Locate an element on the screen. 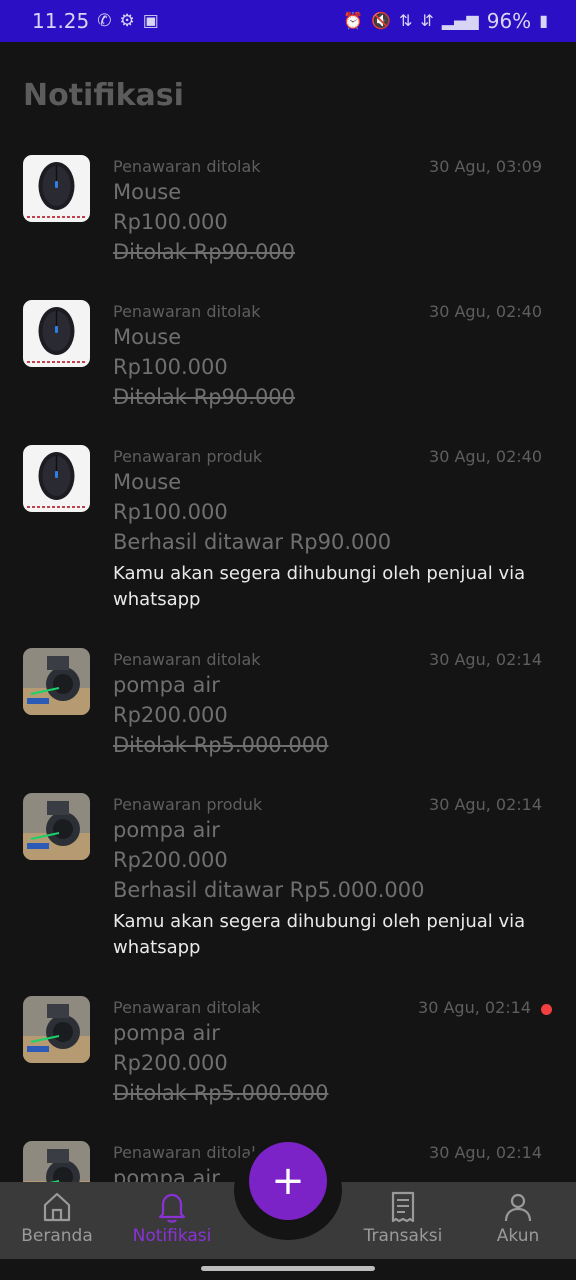 The height and width of the screenshot is (1280, 576). add-product-button: + is located at coordinates (288, 1181).